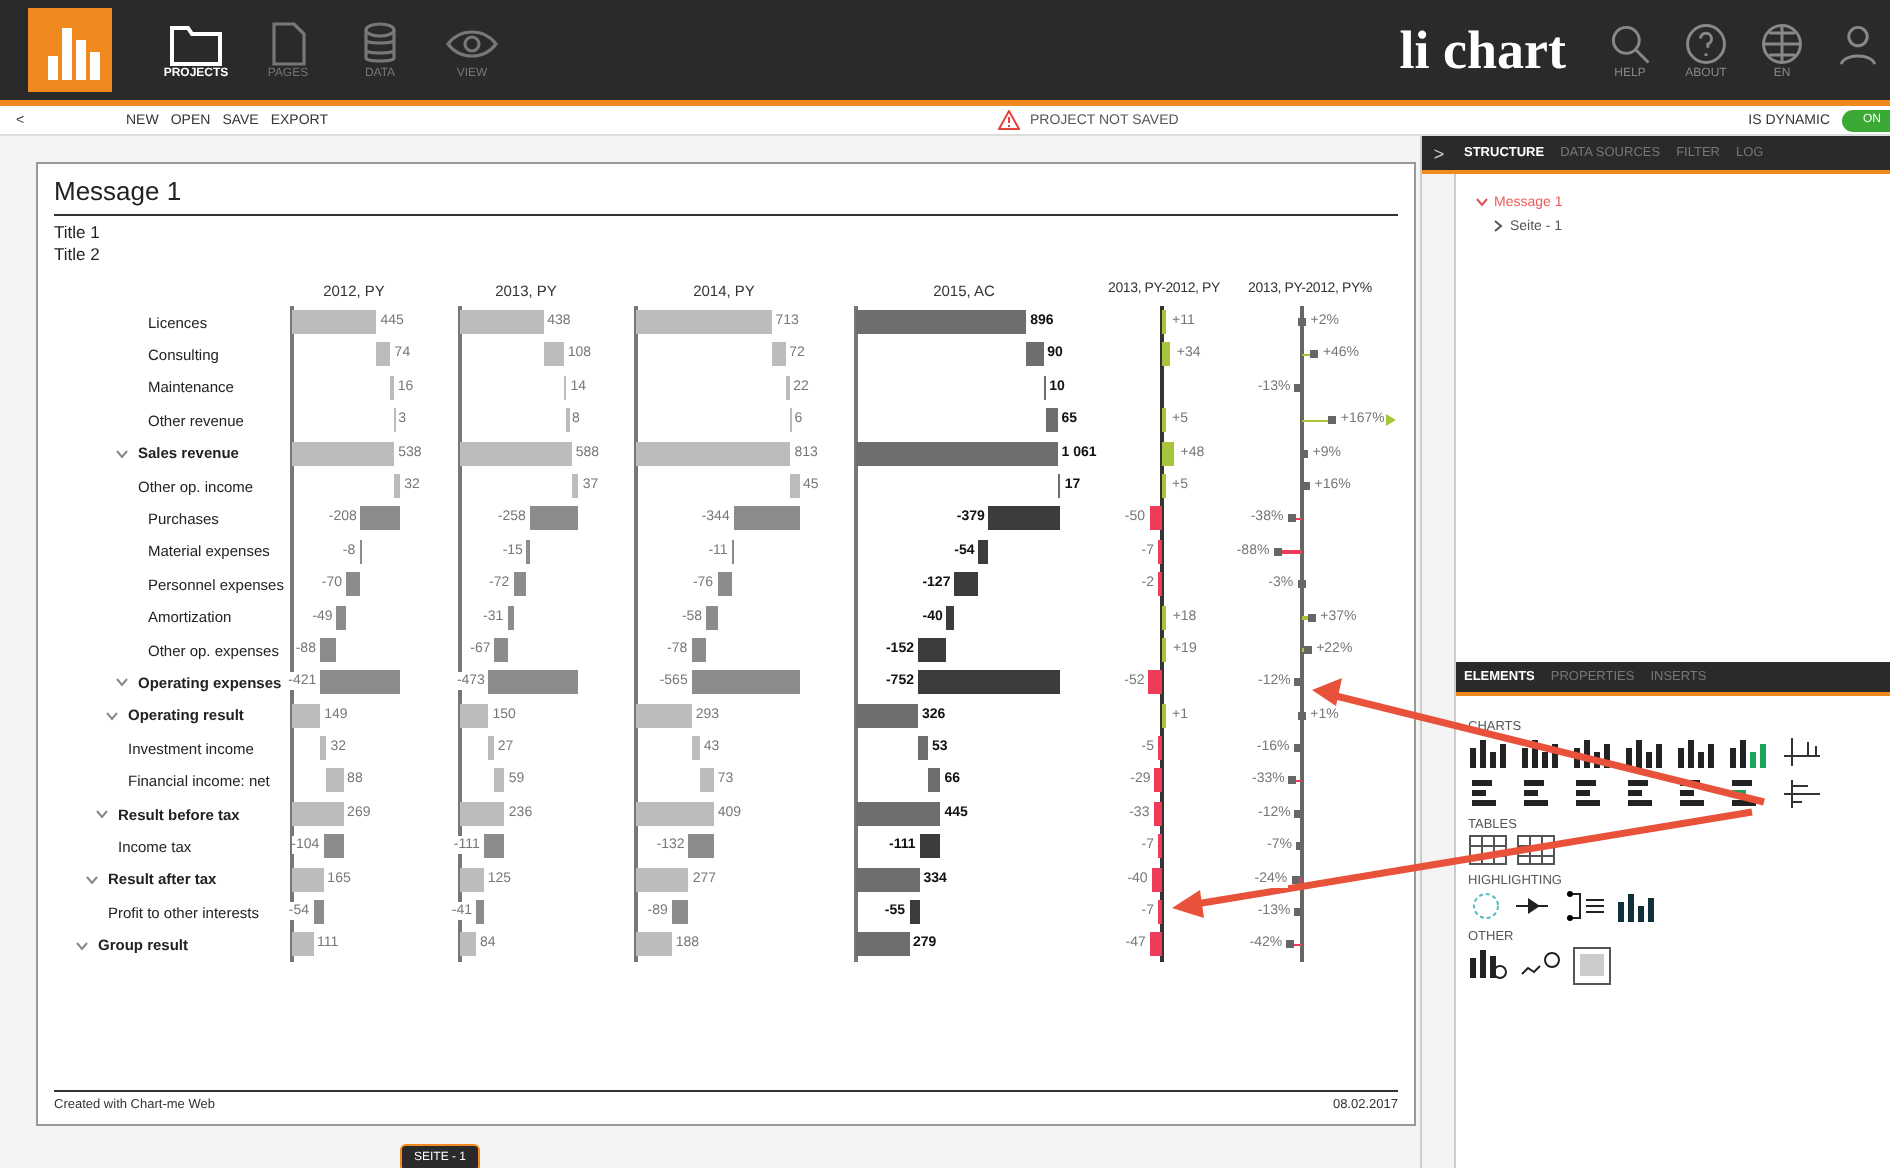 This screenshot has width=1890, height=1168. I want to click on logo-icon, so click(70, 50).